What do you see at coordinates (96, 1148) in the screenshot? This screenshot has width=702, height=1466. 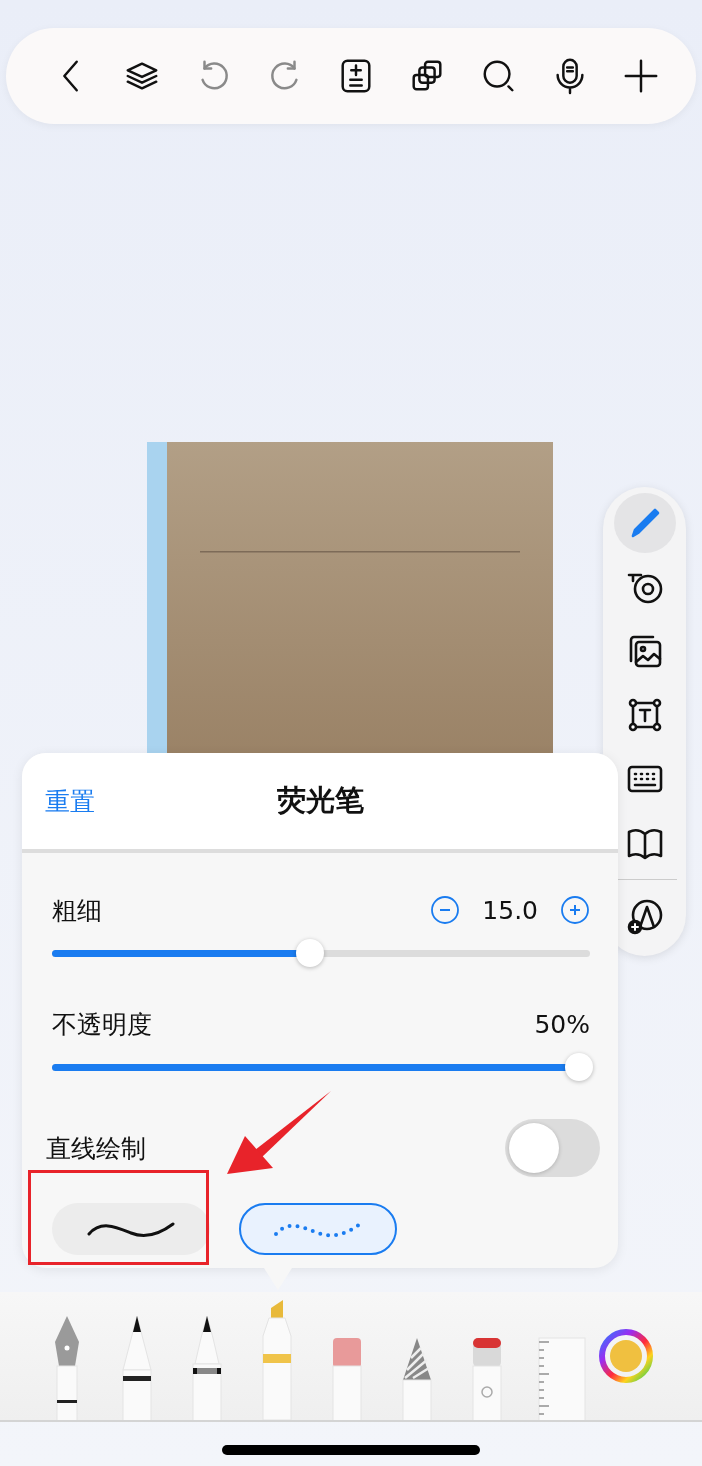 I see `straight-line-label: 直线绘制` at bounding box center [96, 1148].